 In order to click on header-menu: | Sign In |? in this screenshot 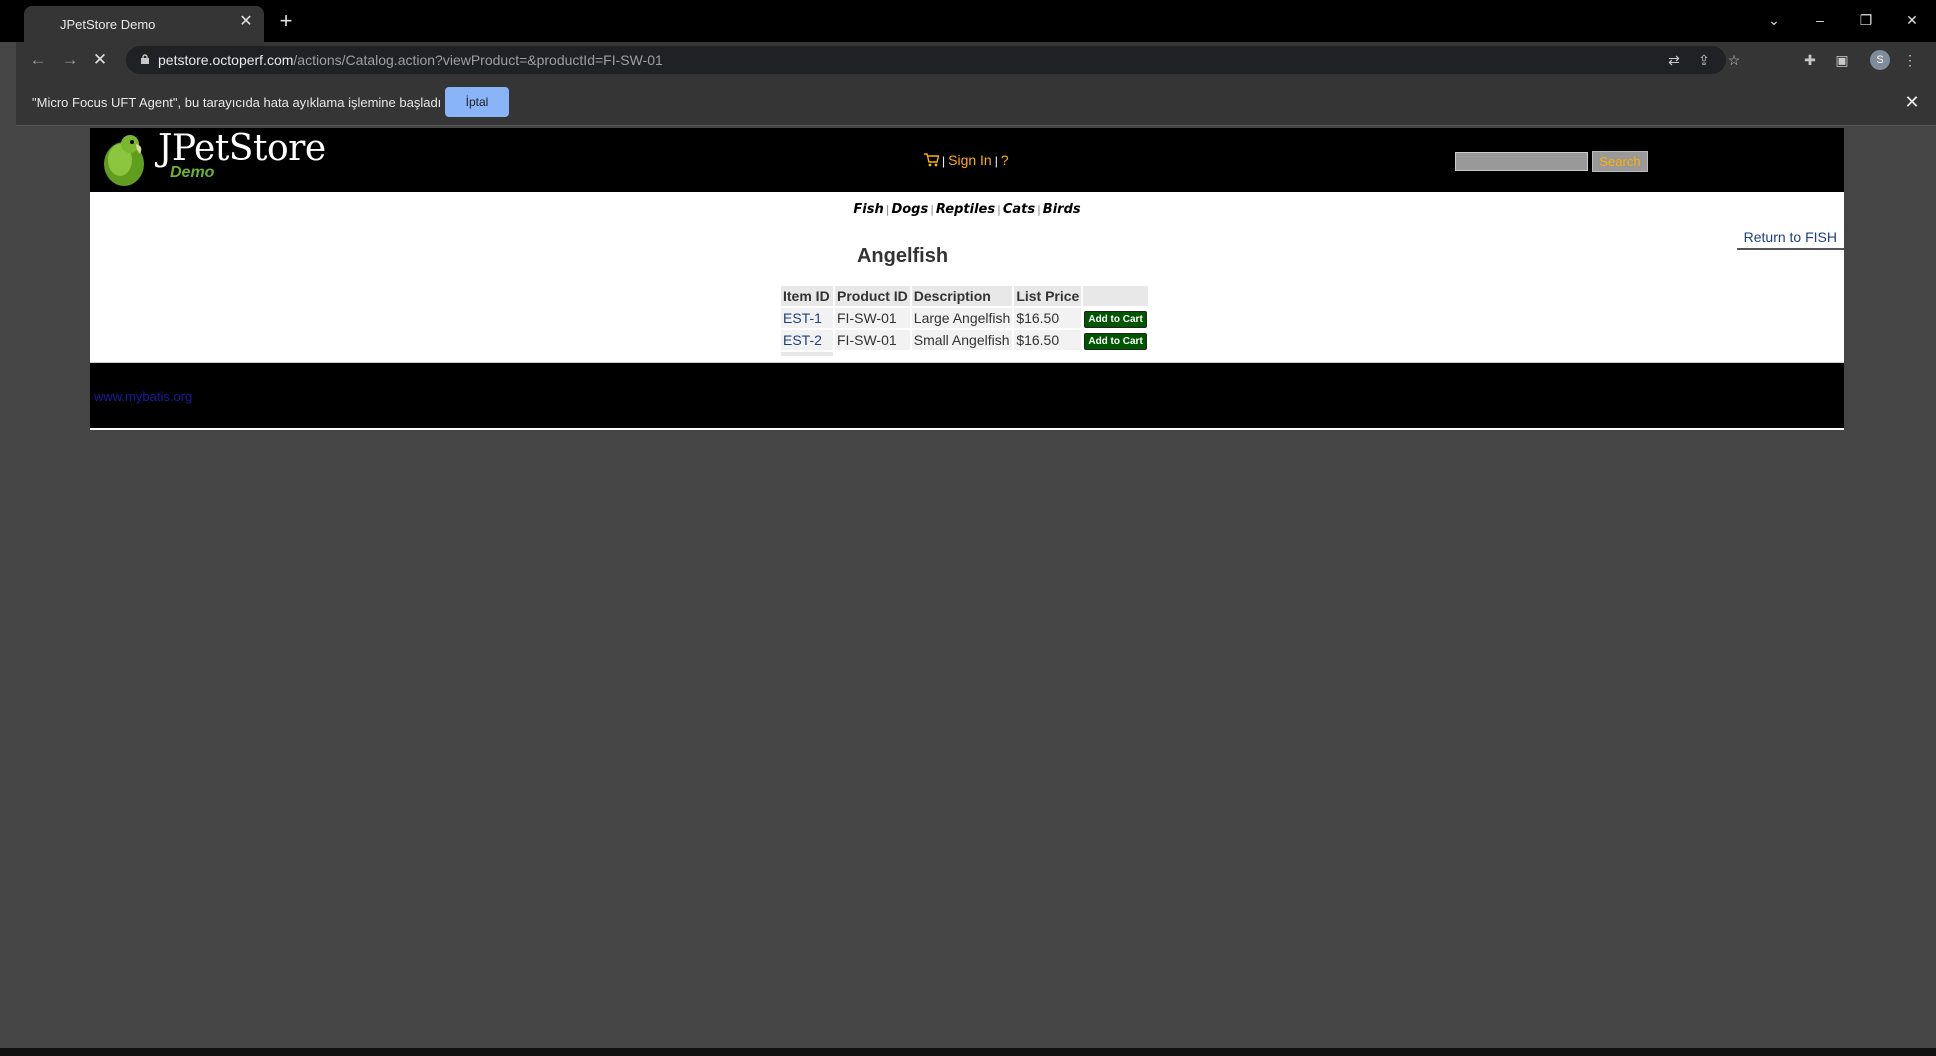, I will do `click(966, 160)`.